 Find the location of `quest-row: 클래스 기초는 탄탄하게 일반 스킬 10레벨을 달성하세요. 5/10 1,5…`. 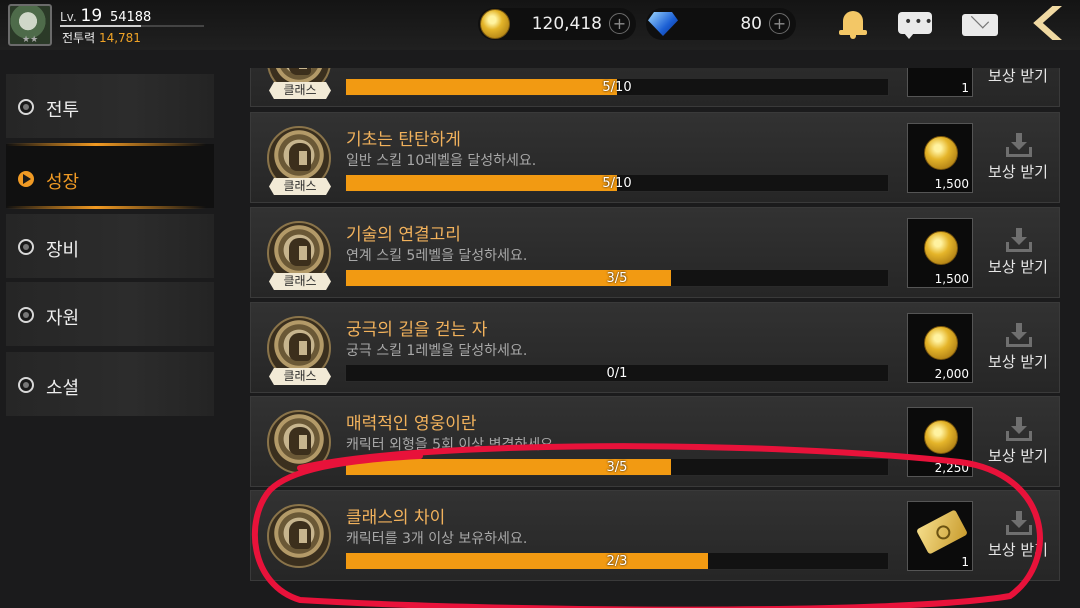

quest-row: 클래스 기초는 탄탄하게 일반 스킬 10레벨을 달성하세요. 5/10 1,5… is located at coordinates (655, 157).